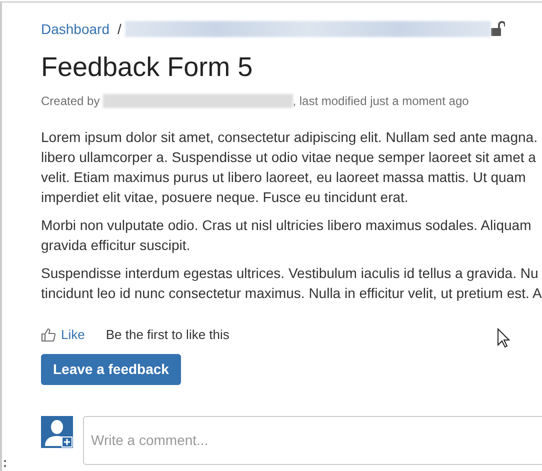 The height and width of the screenshot is (471, 542). I want to click on body-text-line: imperdiet elit vitae, posuere neque. Fusce eu tincidunt erat., so click(224, 197).